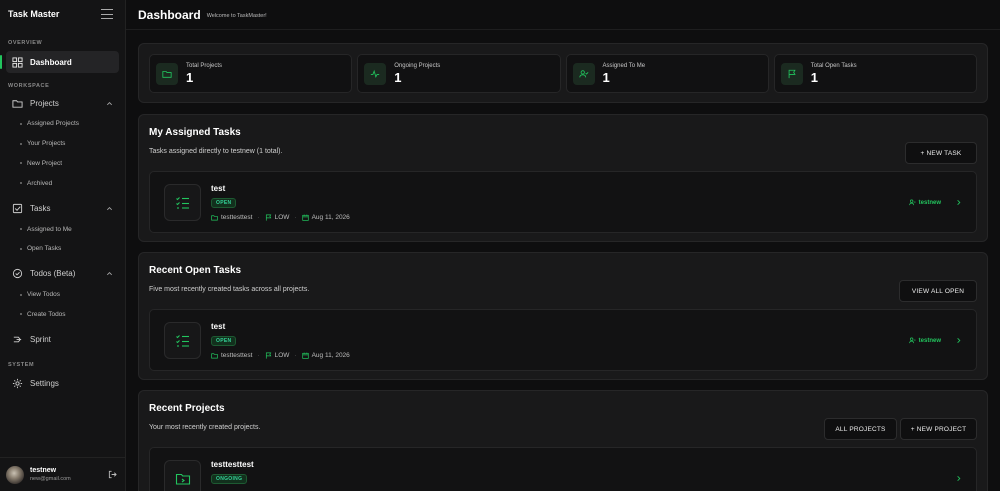 This screenshot has width=1000, height=491. Describe the element at coordinates (62, 229) in the screenshot. I see `sidebar-subitem-assigned-to-me: Assigned to Me` at that location.